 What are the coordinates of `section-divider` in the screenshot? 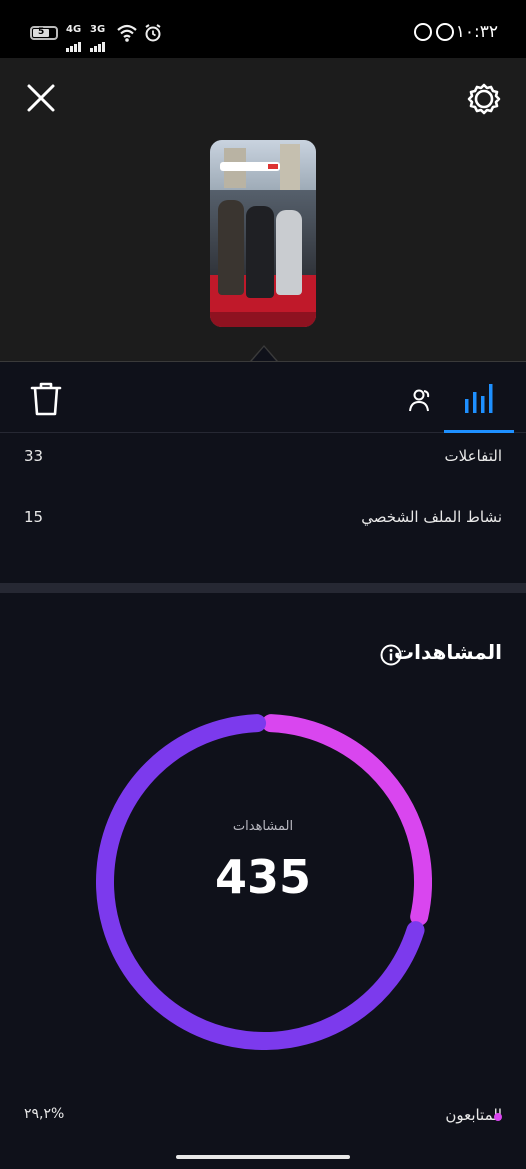 It's located at (263, 588).